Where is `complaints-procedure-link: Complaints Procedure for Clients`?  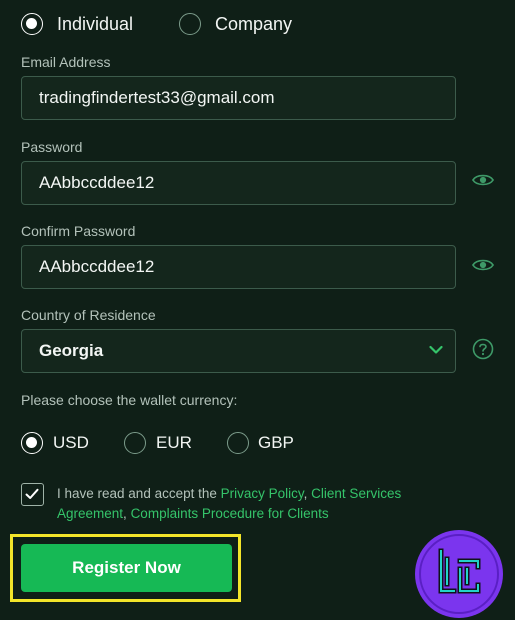 complaints-procedure-link: Complaints Procedure for Clients is located at coordinates (230, 513).